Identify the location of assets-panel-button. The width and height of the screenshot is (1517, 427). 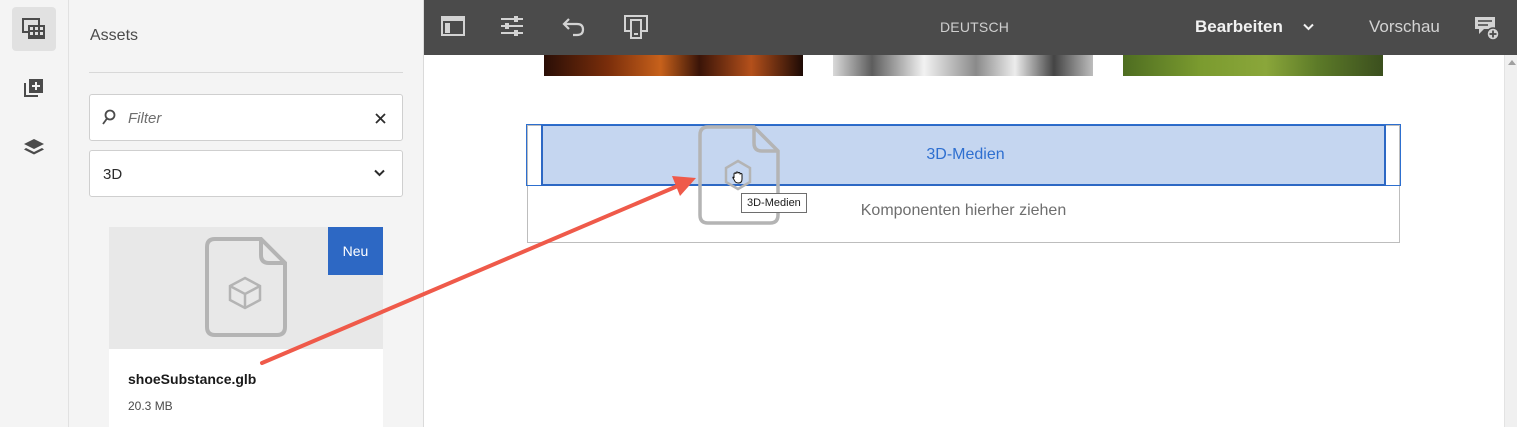
(34, 29).